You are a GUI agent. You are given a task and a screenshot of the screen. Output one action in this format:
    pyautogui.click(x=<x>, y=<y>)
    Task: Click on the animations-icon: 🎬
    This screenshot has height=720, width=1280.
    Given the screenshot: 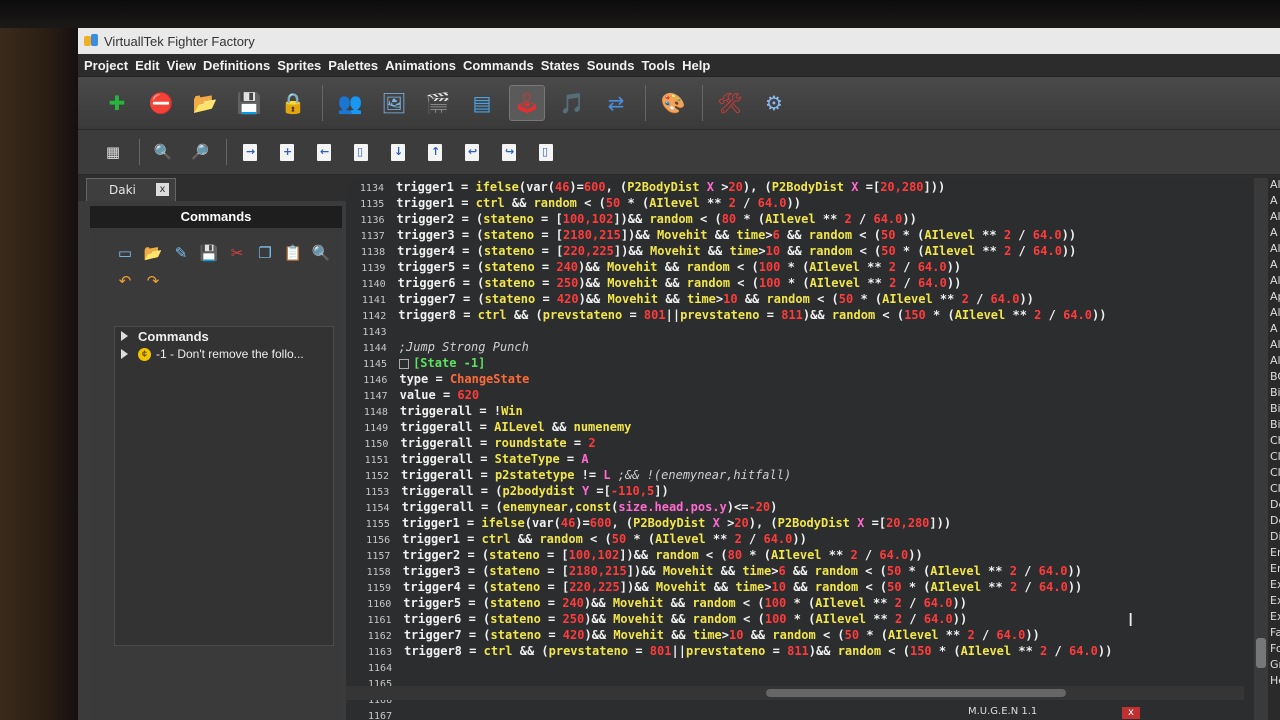 What is the action you would take?
    pyautogui.click(x=438, y=103)
    